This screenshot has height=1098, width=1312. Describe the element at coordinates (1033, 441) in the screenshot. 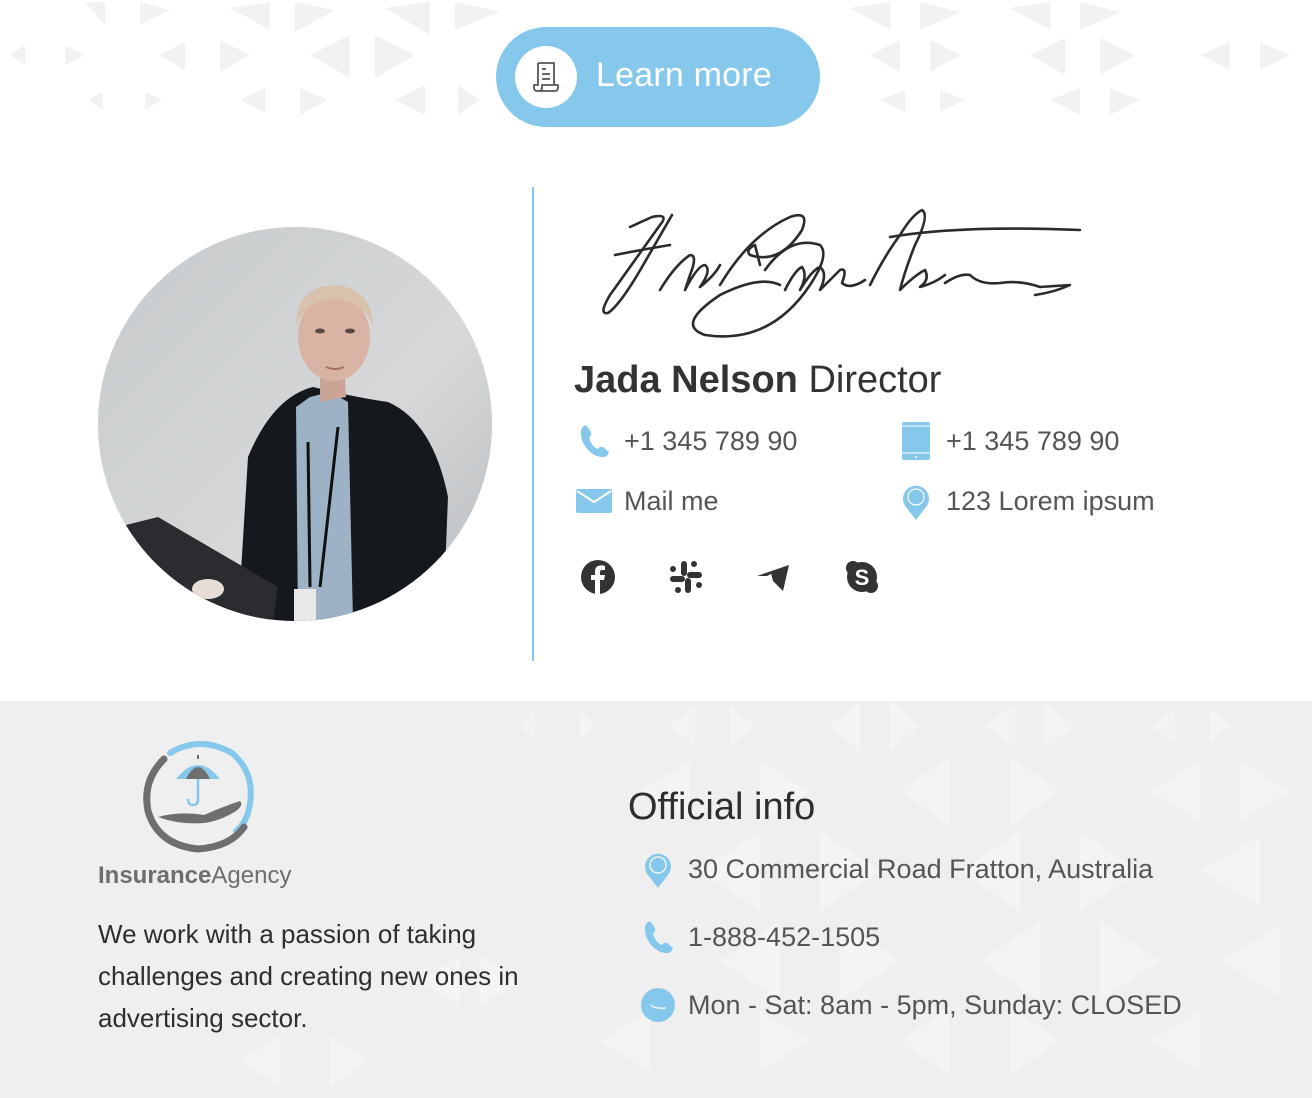

I see `contact-mobile-value: +1 345 789 90` at that location.